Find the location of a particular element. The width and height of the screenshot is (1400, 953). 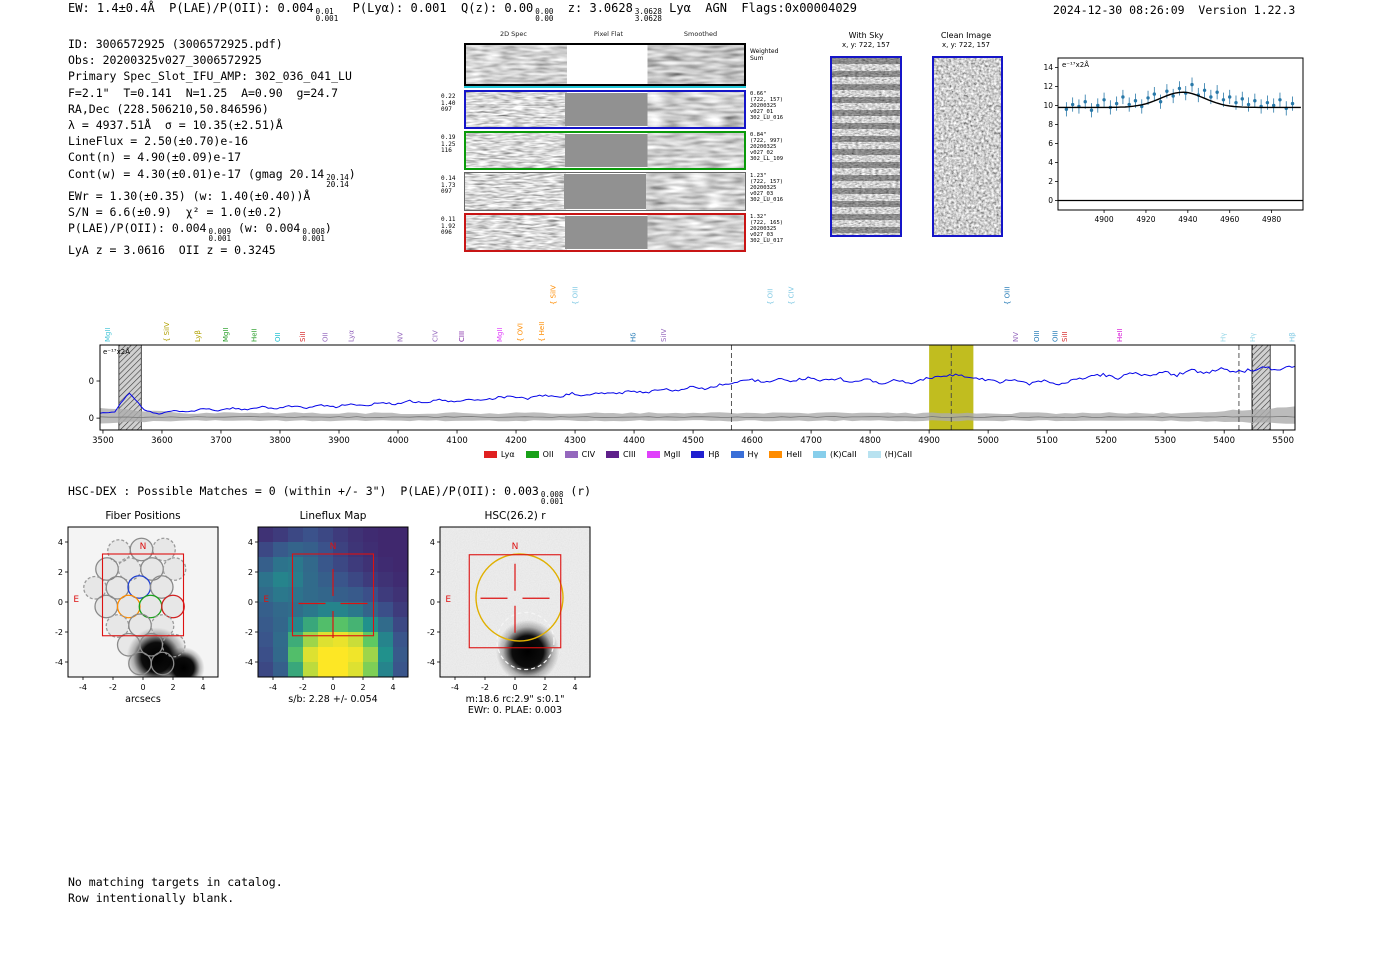

sup-sub-stack: 0.00 0.00 is located at coordinates (544, 15).